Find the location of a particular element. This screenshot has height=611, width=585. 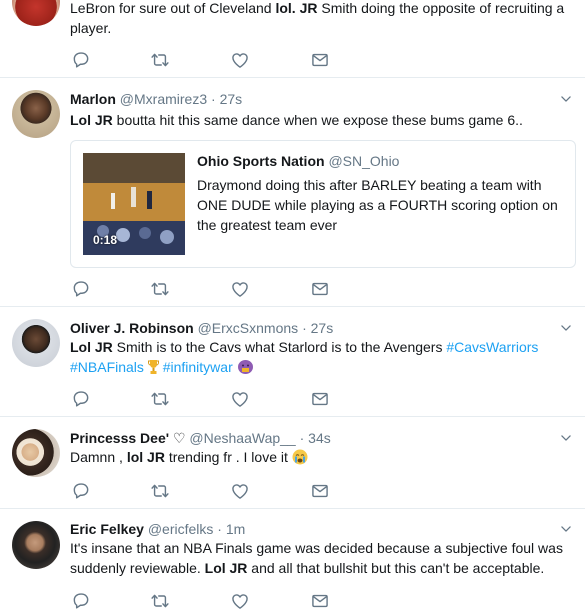

user-handle: @NeshaaWap__ is located at coordinates (242, 438).